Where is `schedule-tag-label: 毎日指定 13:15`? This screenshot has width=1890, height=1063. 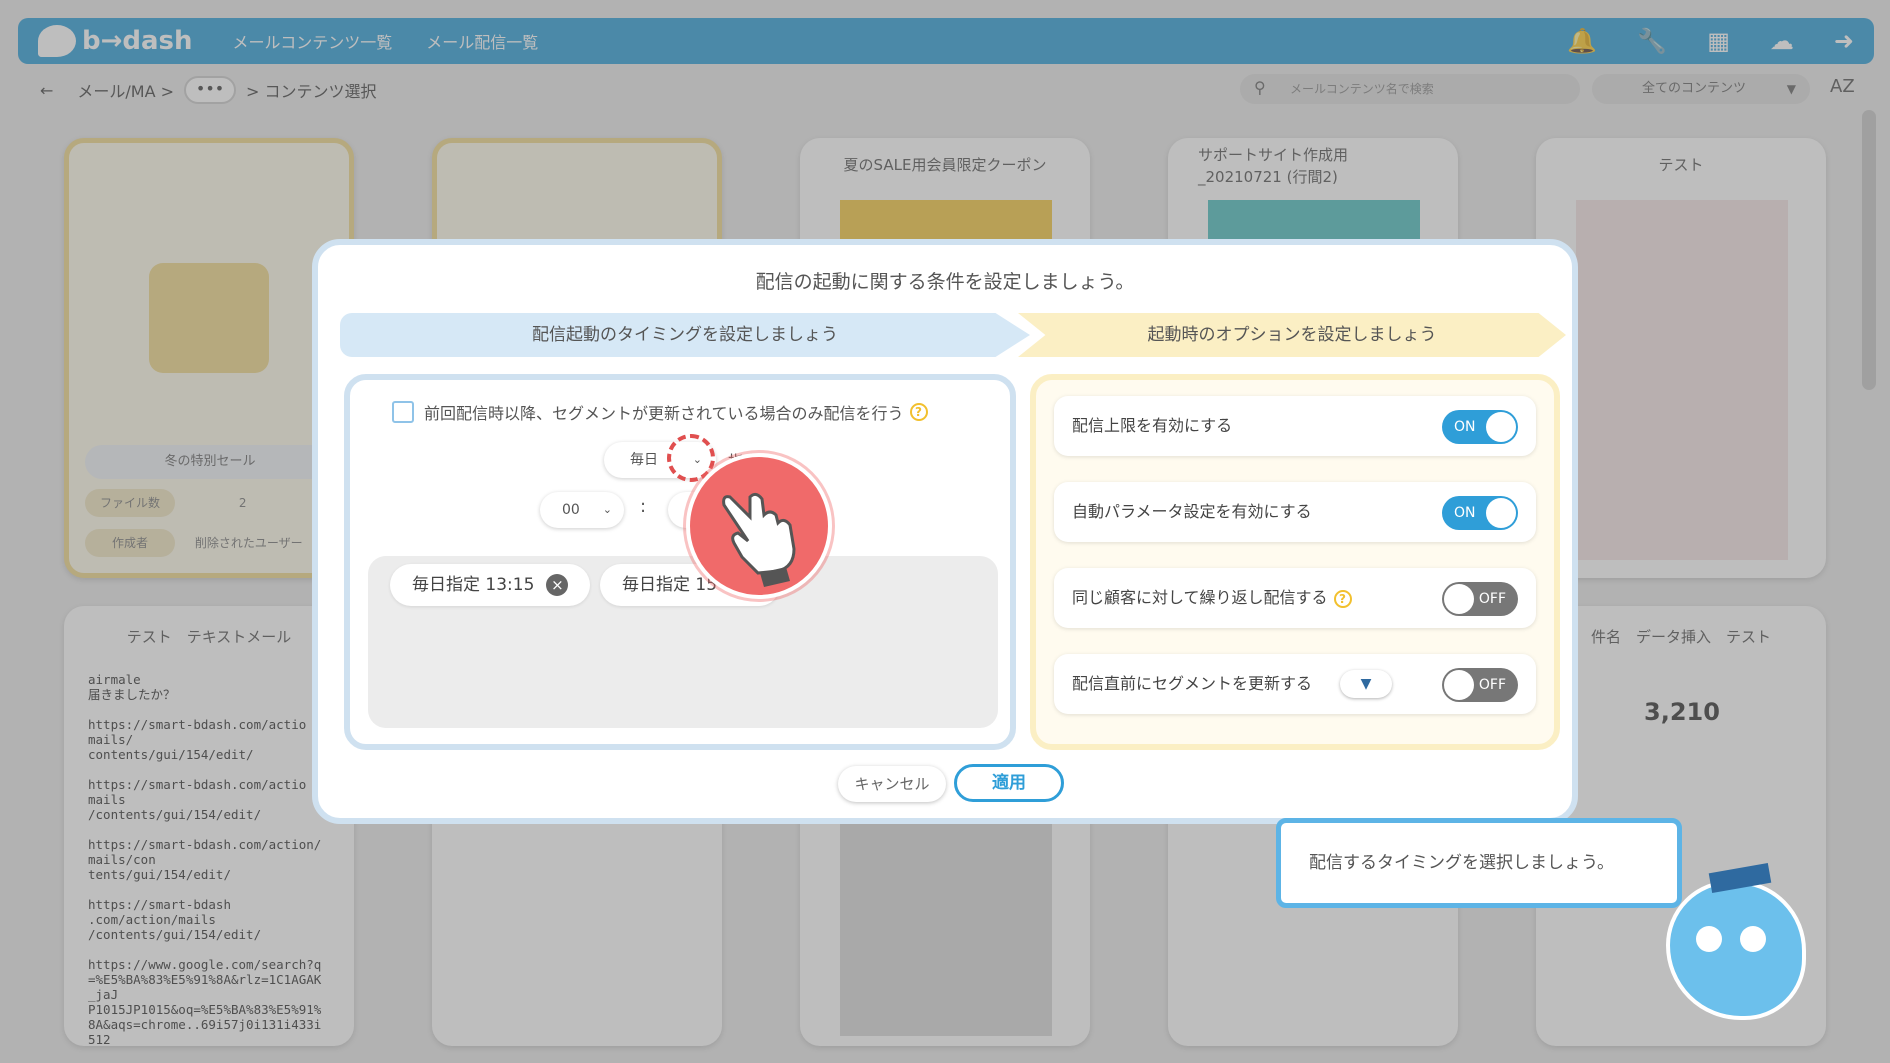
schedule-tag-label: 毎日指定 13:15 is located at coordinates (473, 585).